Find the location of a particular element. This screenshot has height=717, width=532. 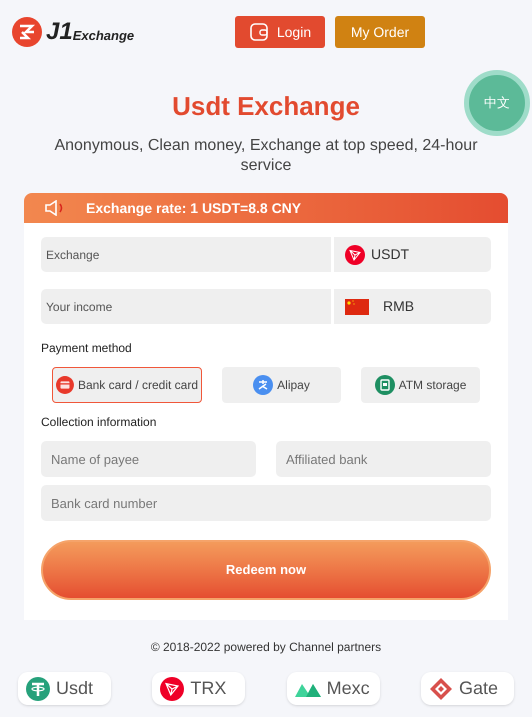

card-icon is located at coordinates (65, 385).